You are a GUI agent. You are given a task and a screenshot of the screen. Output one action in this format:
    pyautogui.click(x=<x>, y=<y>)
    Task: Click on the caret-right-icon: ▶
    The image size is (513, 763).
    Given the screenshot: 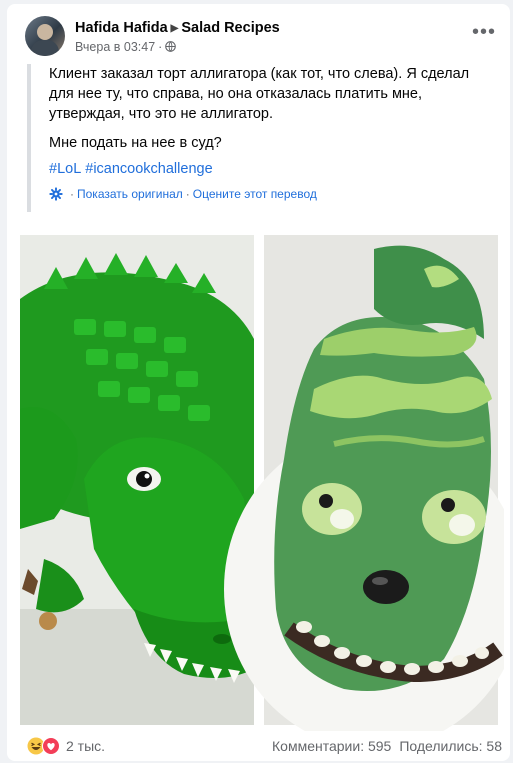 What is the action you would take?
    pyautogui.click(x=174, y=28)
    